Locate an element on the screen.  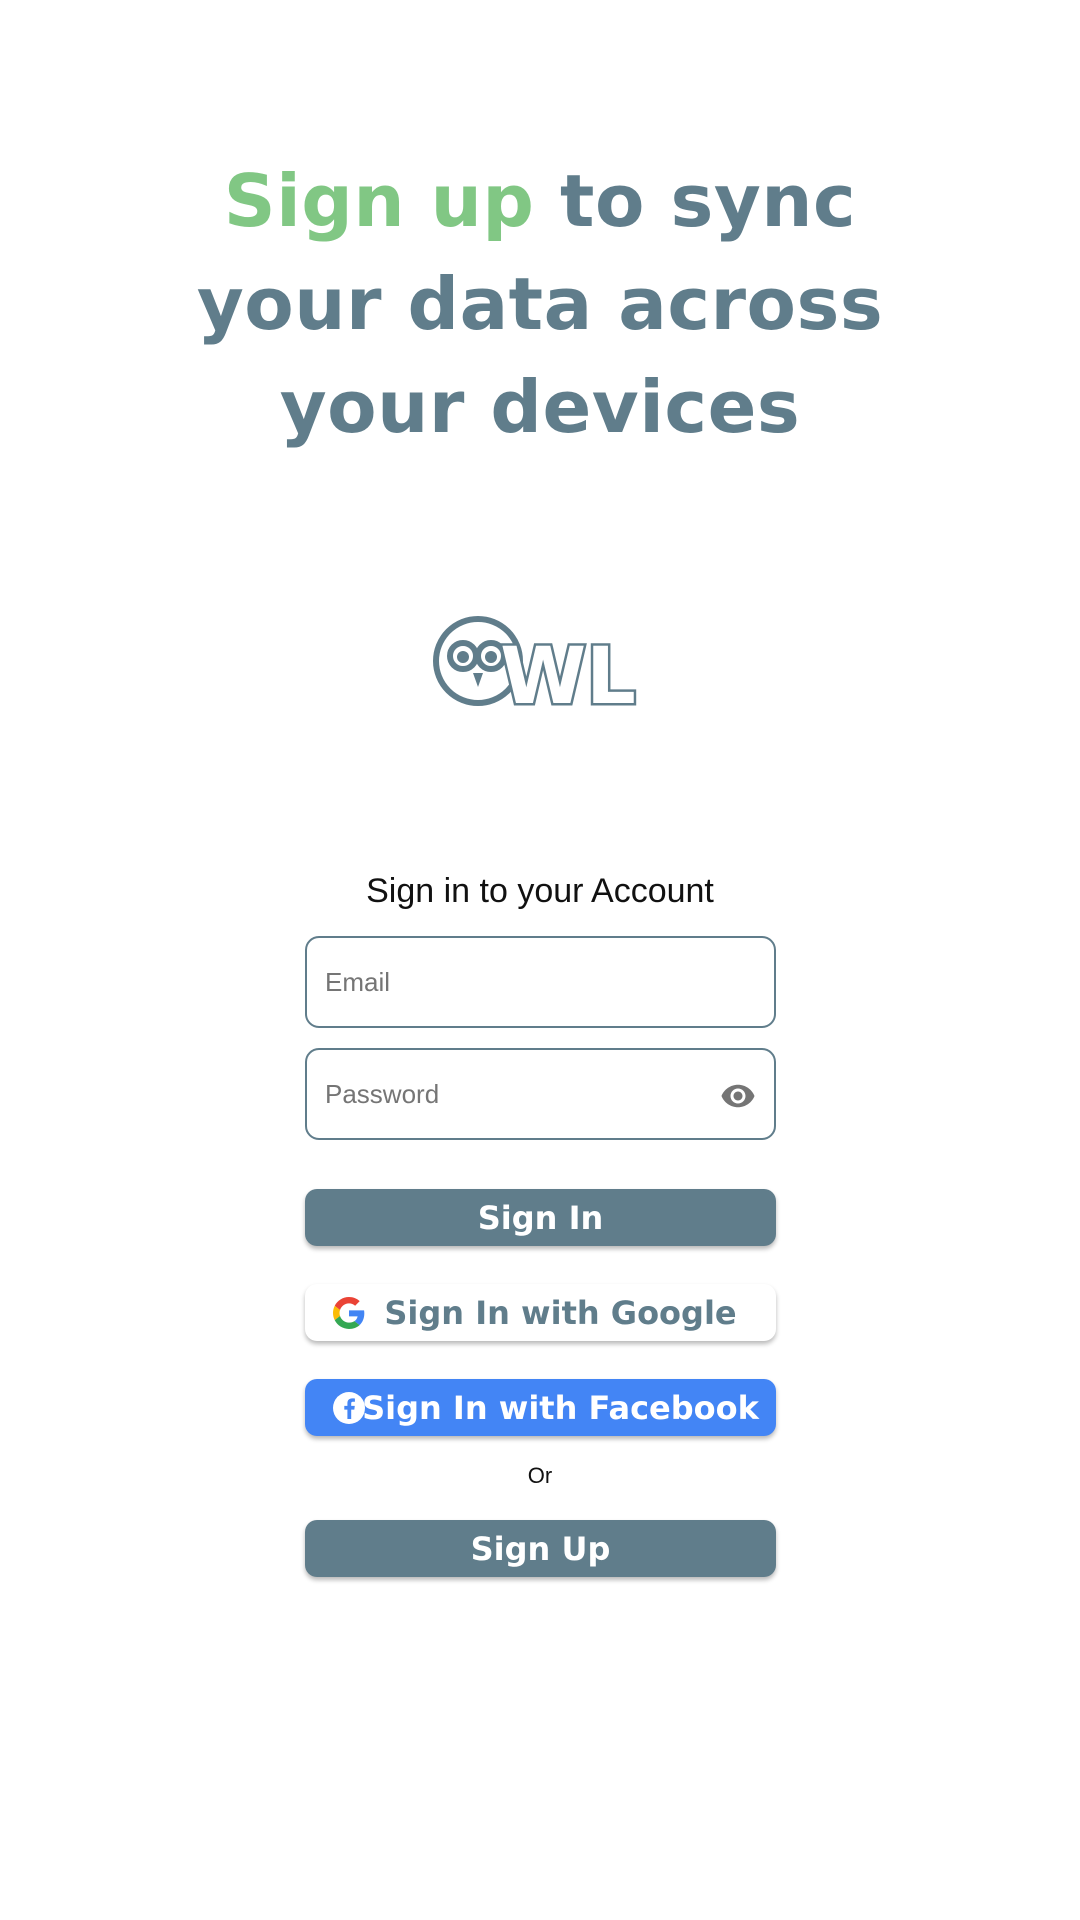
google-sign-in-button: Sign In with Google is located at coordinates (540, 1312).